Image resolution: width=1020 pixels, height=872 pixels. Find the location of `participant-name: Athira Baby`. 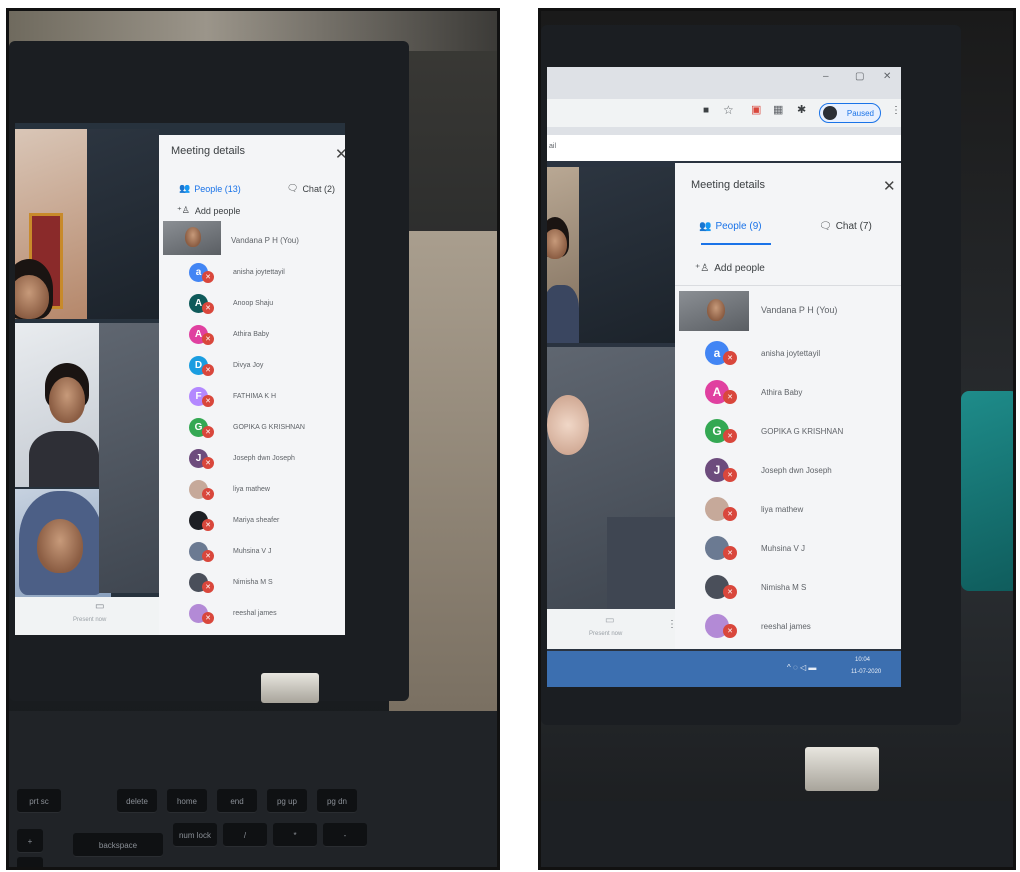

participant-name: Athira Baby is located at coordinates (782, 392).